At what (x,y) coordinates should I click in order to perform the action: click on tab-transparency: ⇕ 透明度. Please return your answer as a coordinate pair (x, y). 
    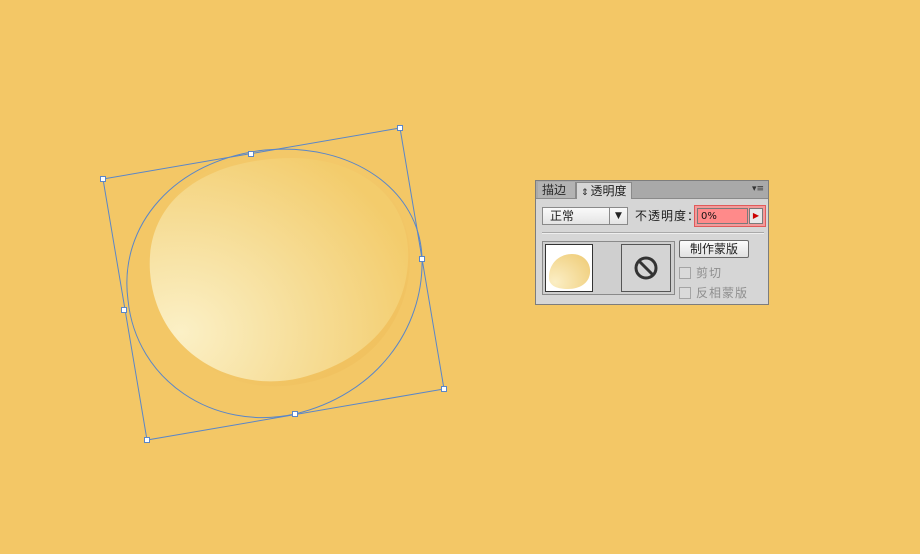
    Looking at the image, I should click on (604, 190).